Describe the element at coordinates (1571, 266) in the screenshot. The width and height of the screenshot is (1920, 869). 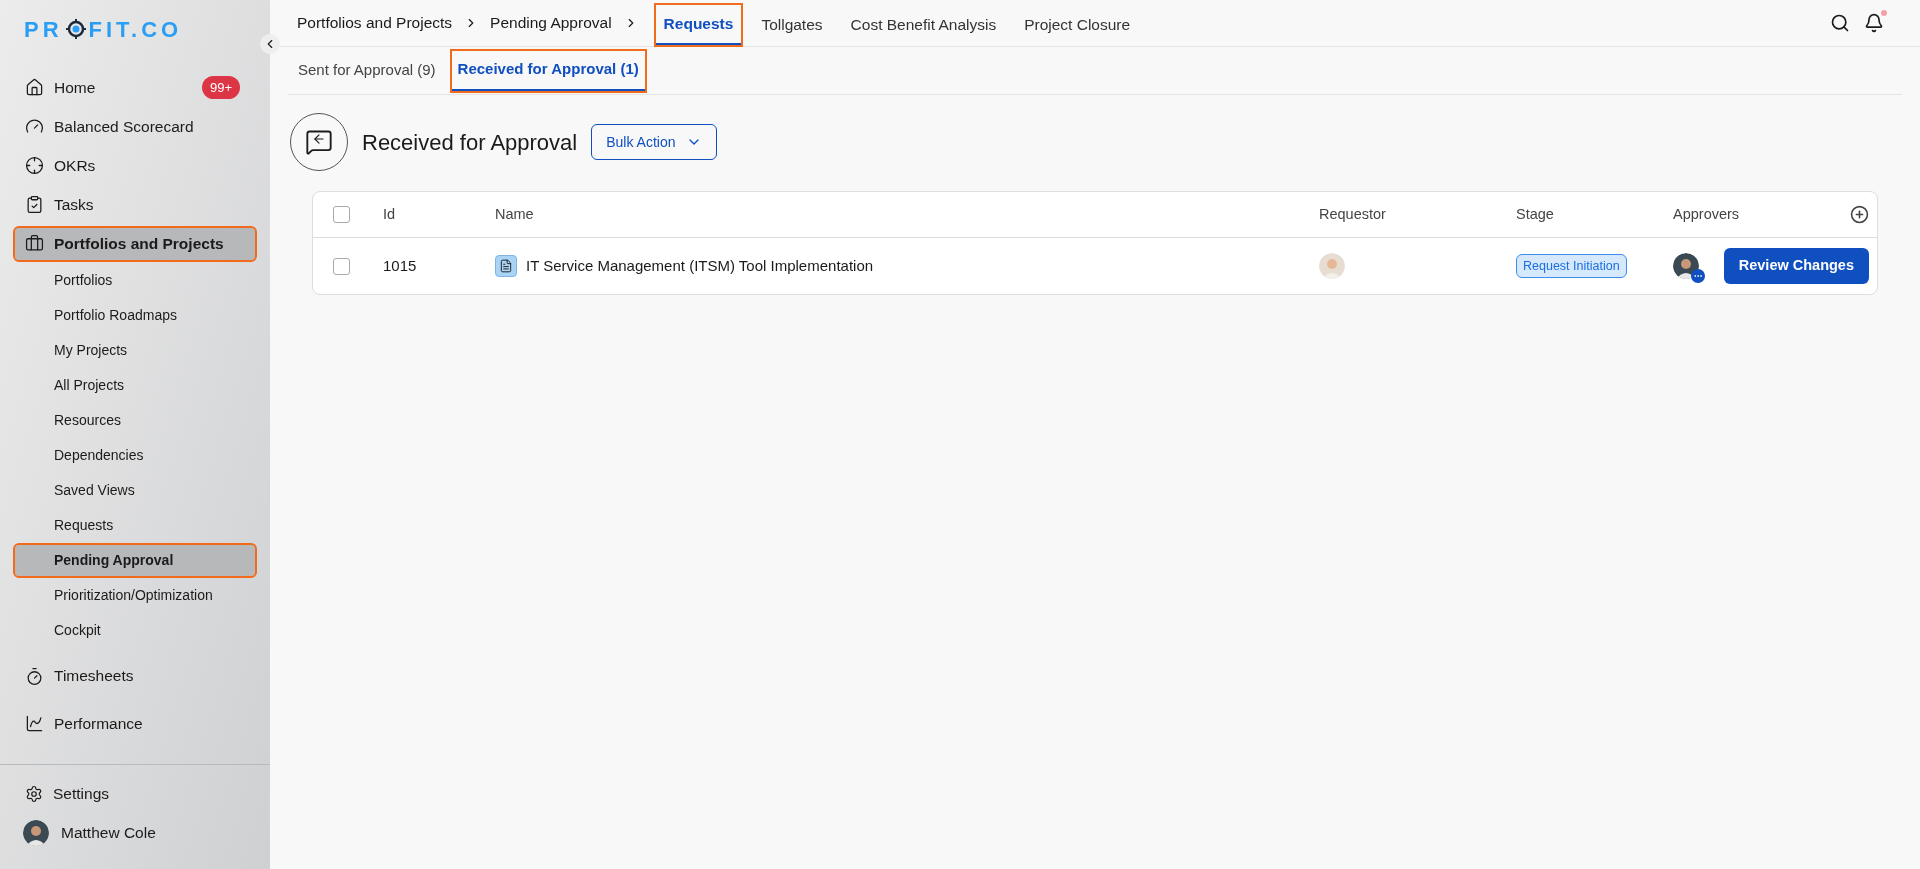
I see `stage-tag: Request Initiation` at that location.